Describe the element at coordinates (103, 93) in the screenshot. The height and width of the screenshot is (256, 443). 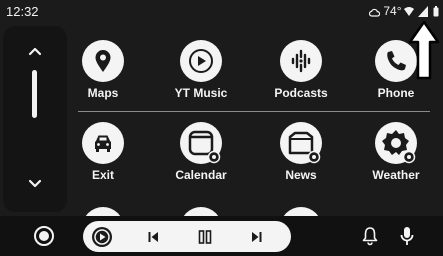
I see `app-label: Maps` at that location.